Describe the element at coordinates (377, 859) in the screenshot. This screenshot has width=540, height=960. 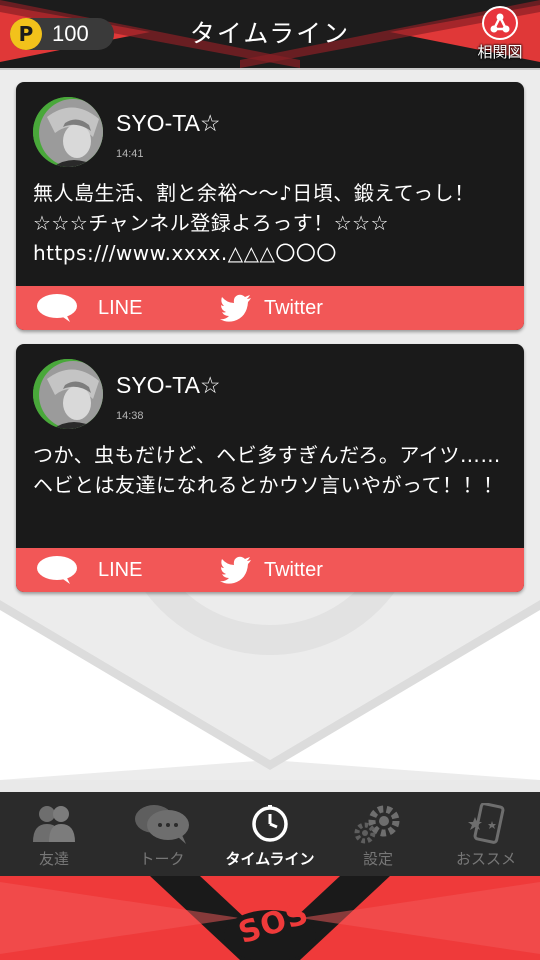
I see `tab-settings-label: 設定` at that location.